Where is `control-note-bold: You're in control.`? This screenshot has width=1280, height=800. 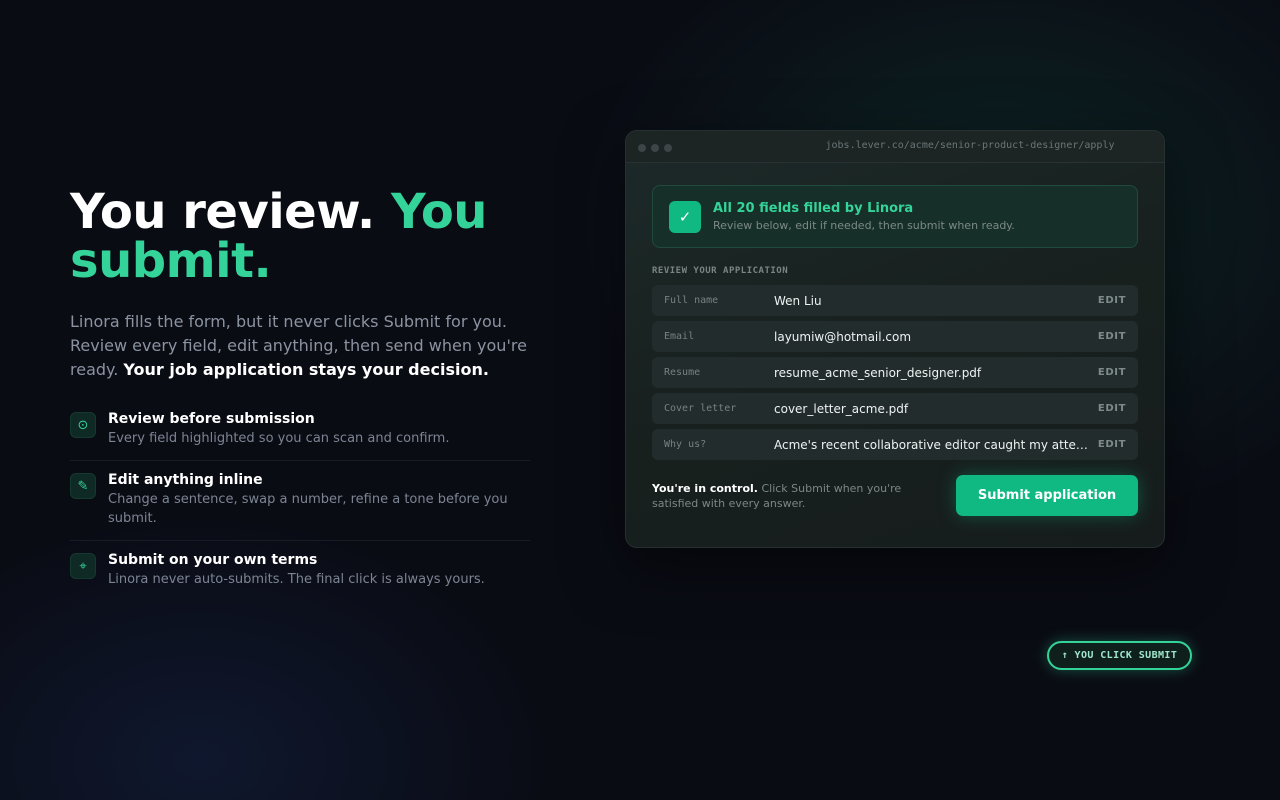
control-note-bold: You're in control. is located at coordinates (705, 488).